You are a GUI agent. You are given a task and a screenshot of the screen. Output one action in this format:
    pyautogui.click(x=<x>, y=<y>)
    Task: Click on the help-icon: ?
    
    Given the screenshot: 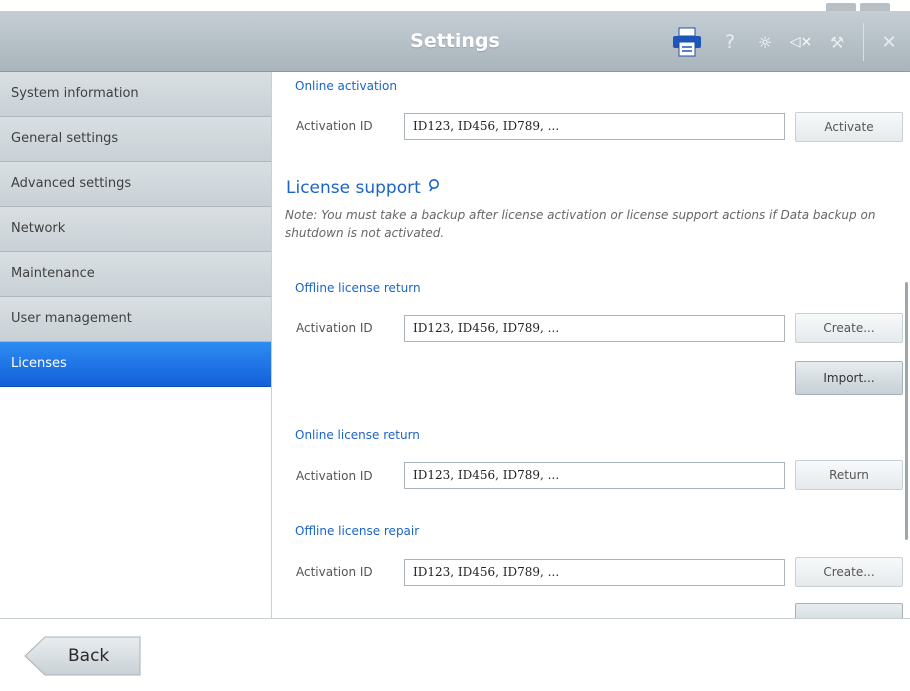 What is the action you would take?
    pyautogui.click(x=730, y=42)
    